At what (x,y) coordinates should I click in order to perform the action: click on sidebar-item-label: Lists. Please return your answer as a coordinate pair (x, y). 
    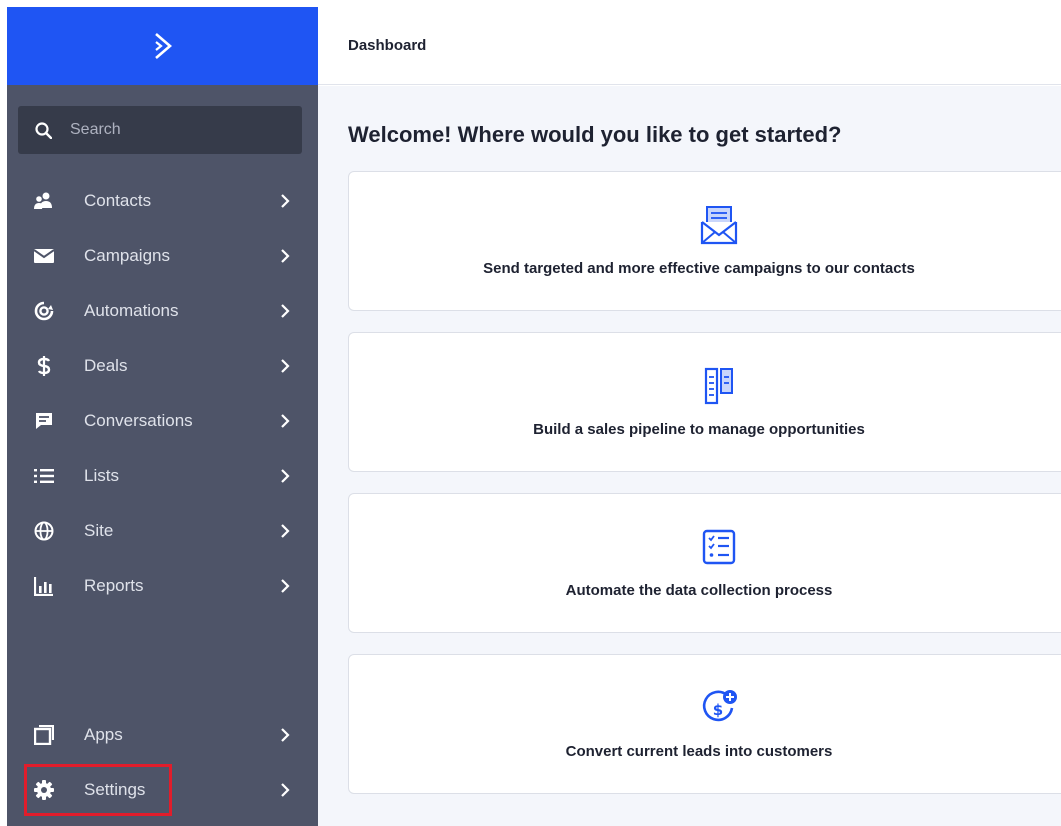
    Looking at the image, I should click on (101, 475).